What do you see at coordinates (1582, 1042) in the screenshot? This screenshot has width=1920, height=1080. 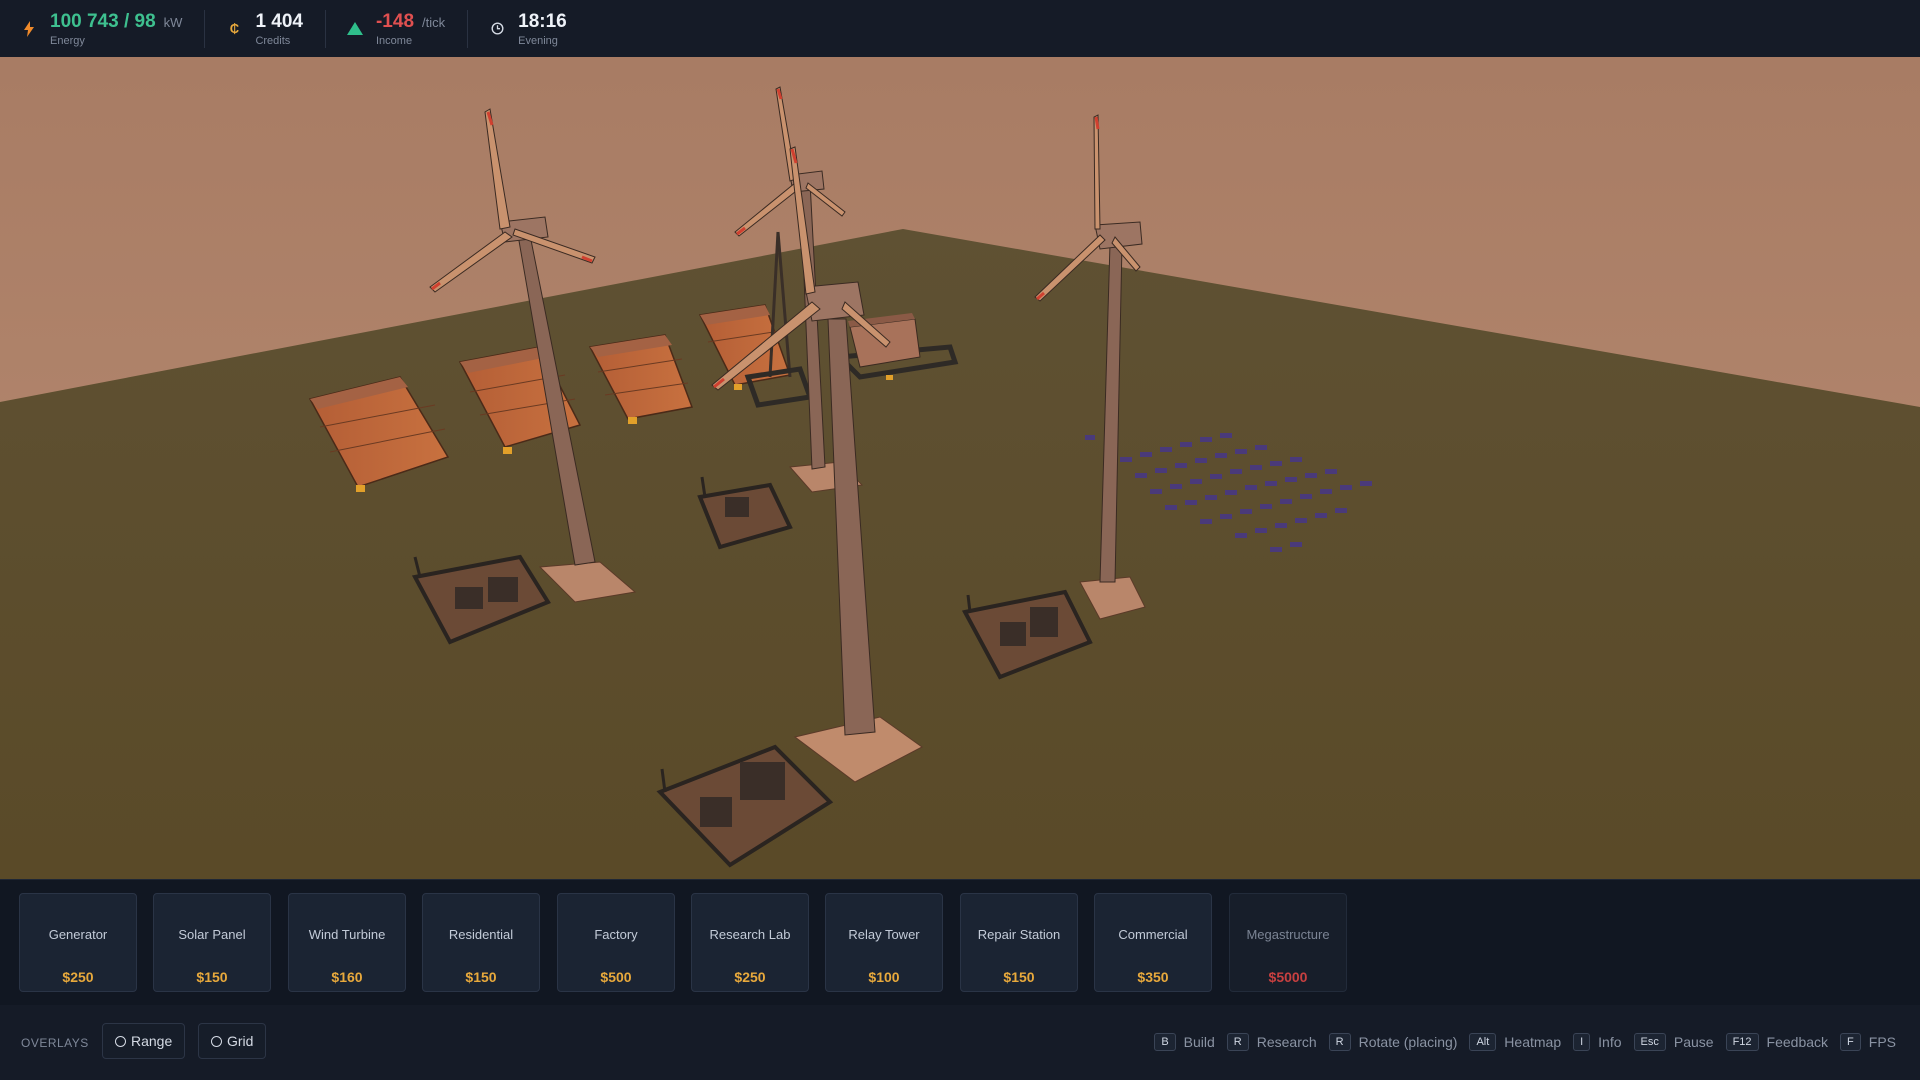 I see `shortcut-key: I` at bounding box center [1582, 1042].